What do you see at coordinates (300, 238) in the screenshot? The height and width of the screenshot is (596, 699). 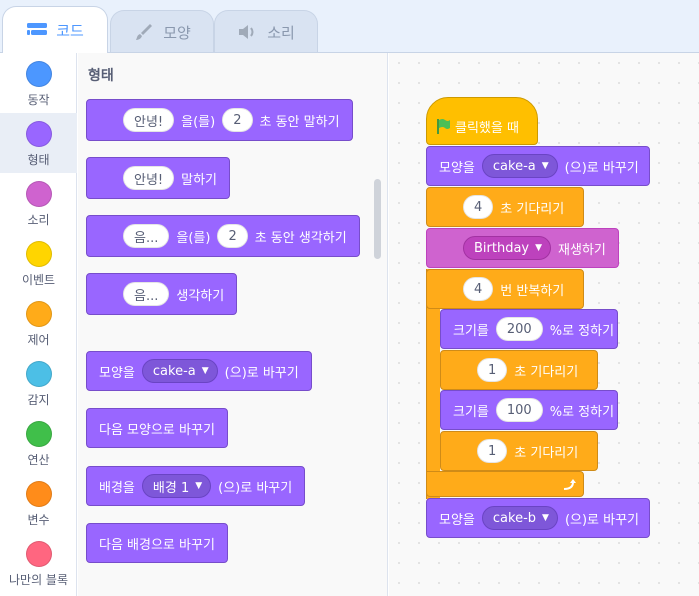 I see `block-text: 초 동안 생각하기` at bounding box center [300, 238].